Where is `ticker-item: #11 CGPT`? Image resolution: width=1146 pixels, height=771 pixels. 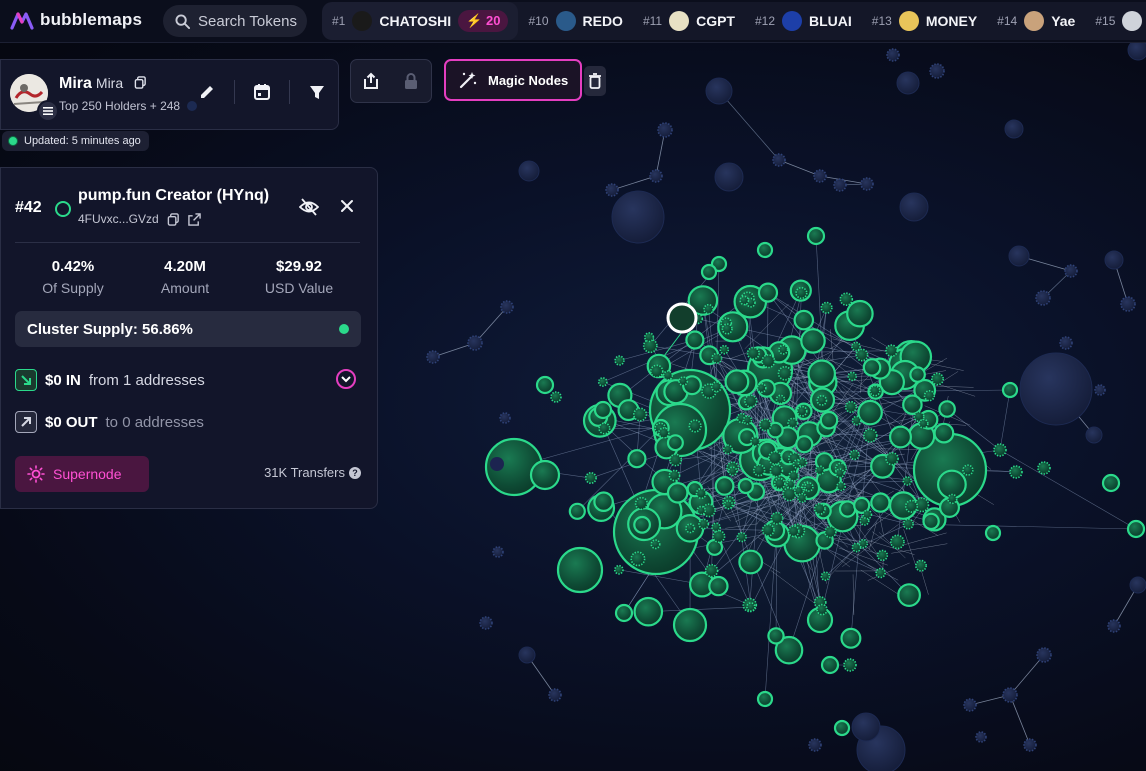
ticker-item: #11 CGPT is located at coordinates (689, 21).